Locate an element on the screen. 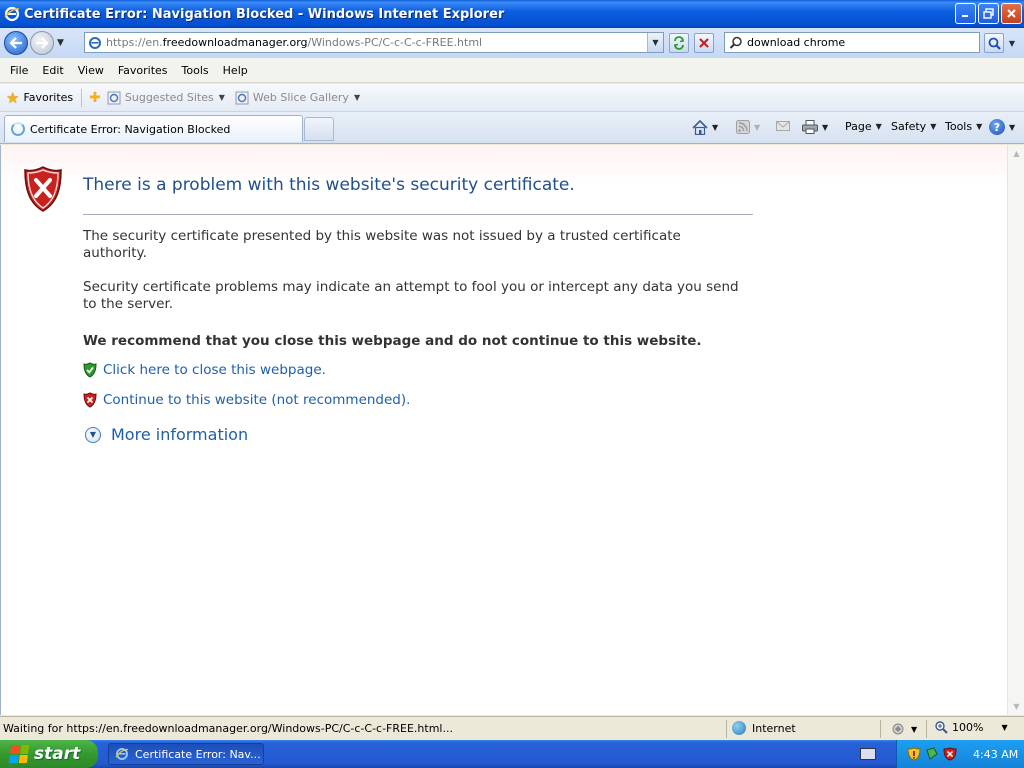 The image size is (1024, 768). zoom-level: 100% is located at coordinates (968, 727).